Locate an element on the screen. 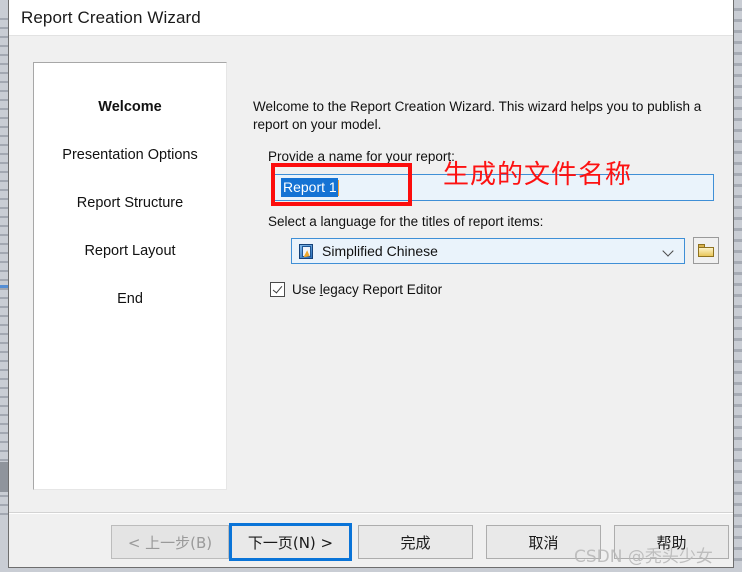 This screenshot has width=742, height=572. text-caret is located at coordinates (338, 187).